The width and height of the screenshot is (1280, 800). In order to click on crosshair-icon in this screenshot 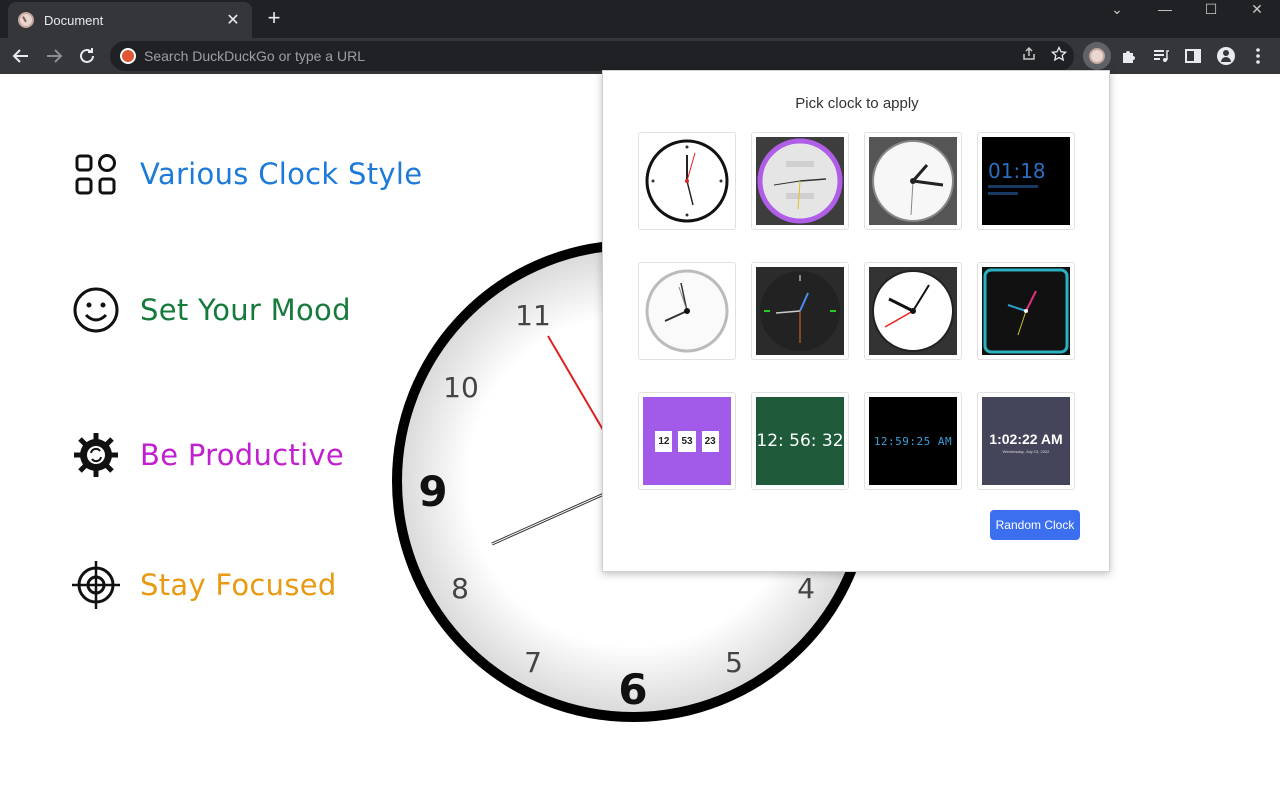, I will do `click(96, 585)`.